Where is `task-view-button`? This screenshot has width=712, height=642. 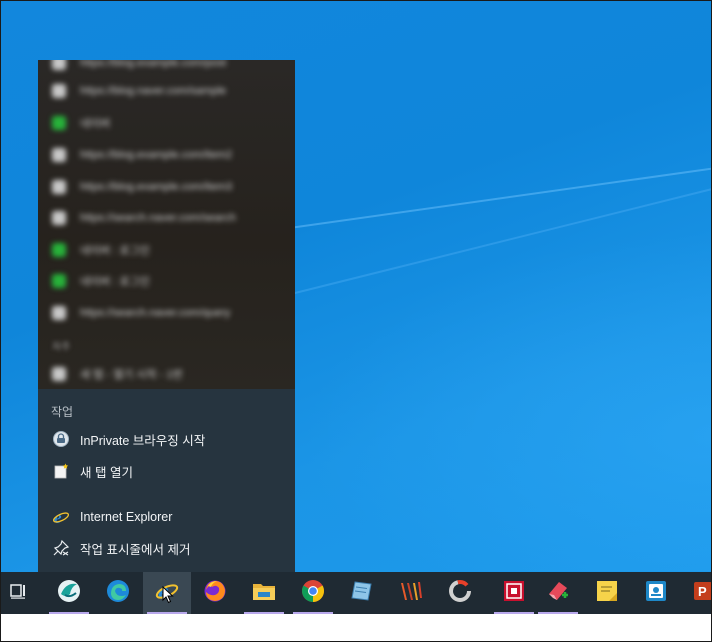
task-view-button is located at coordinates (22, 593).